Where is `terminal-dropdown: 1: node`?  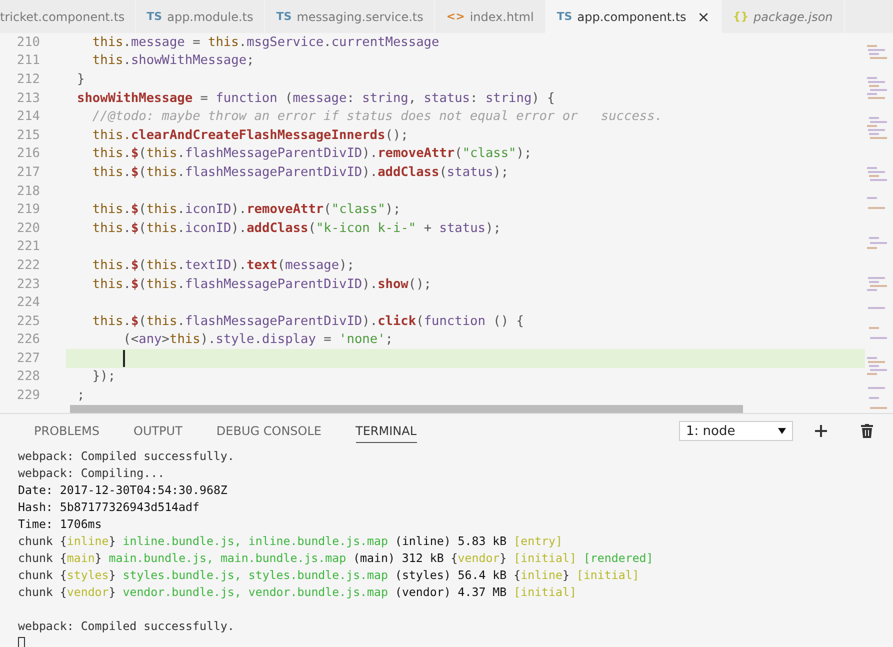
terminal-dropdown: 1: node is located at coordinates (736, 431).